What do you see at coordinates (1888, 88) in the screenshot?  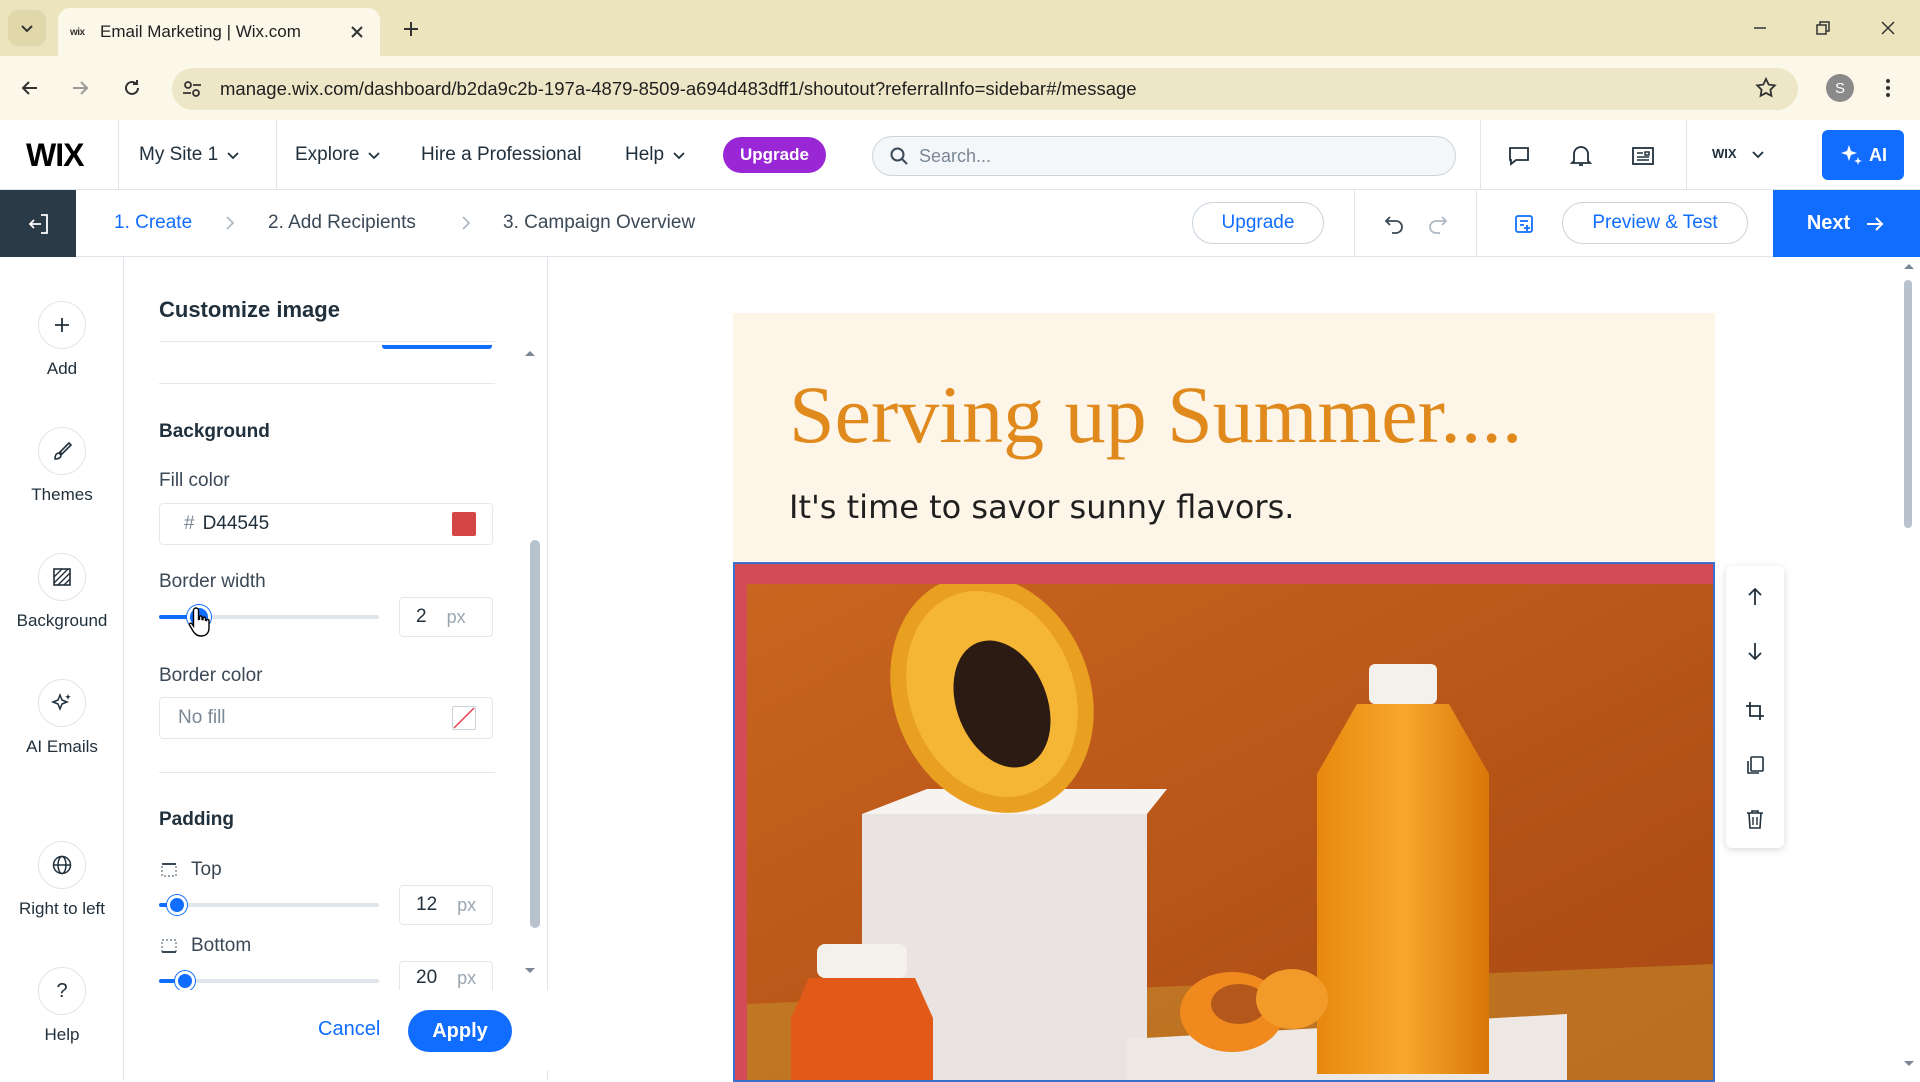 I see `browser-menu-icon` at bounding box center [1888, 88].